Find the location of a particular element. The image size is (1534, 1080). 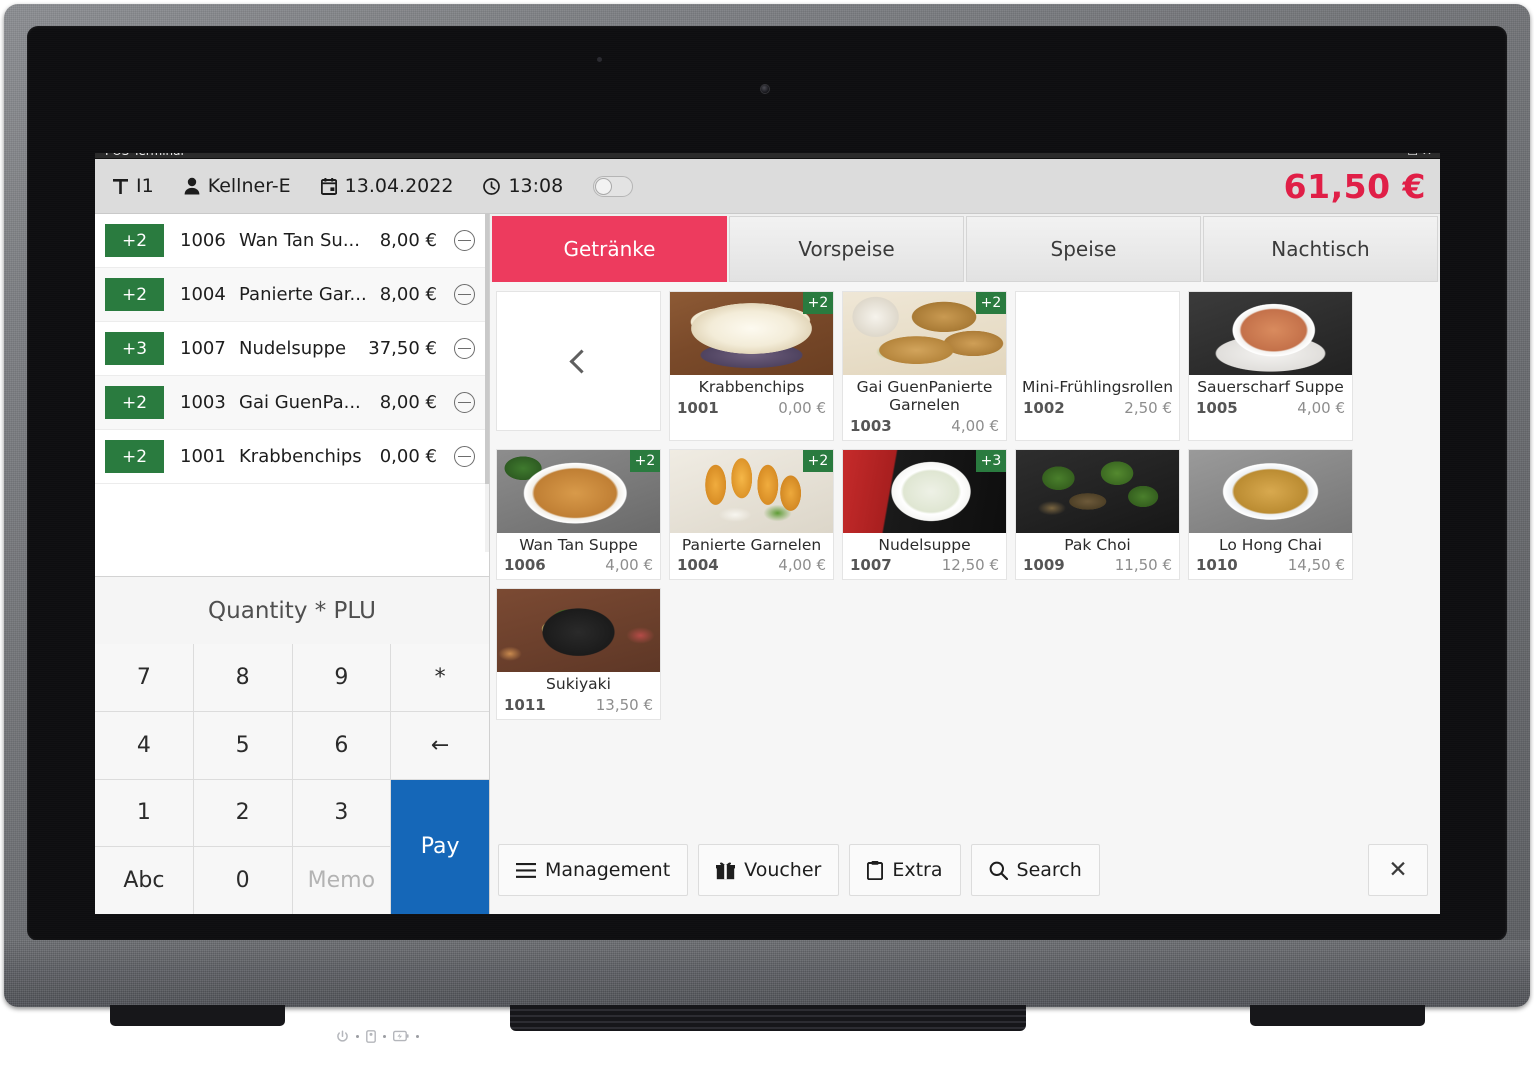

laptop-foot-left is located at coordinates (197, 1015).